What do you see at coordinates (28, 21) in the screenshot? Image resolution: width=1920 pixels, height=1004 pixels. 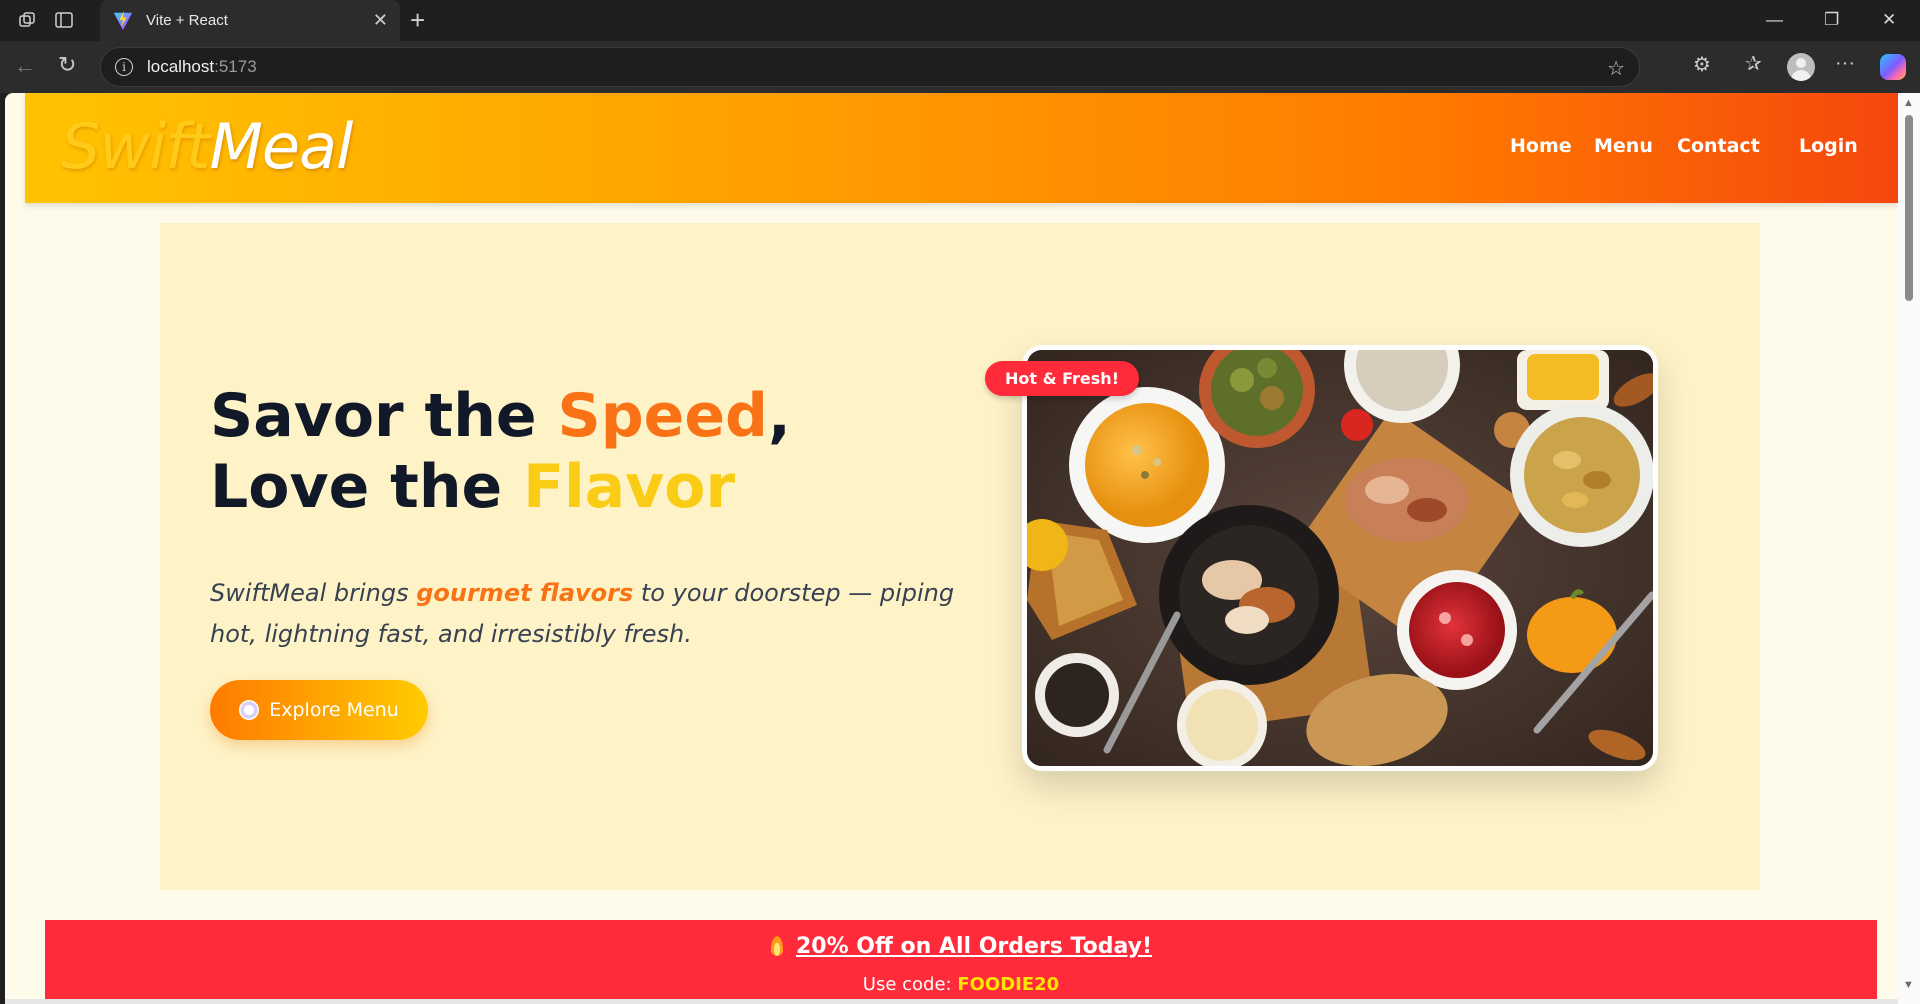 I see `workspaces-icon` at bounding box center [28, 21].